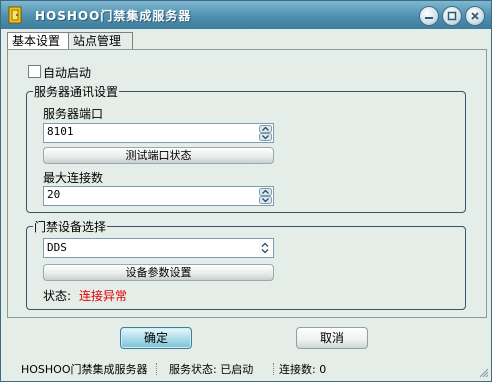  I want to click on close-button, so click(475, 16).